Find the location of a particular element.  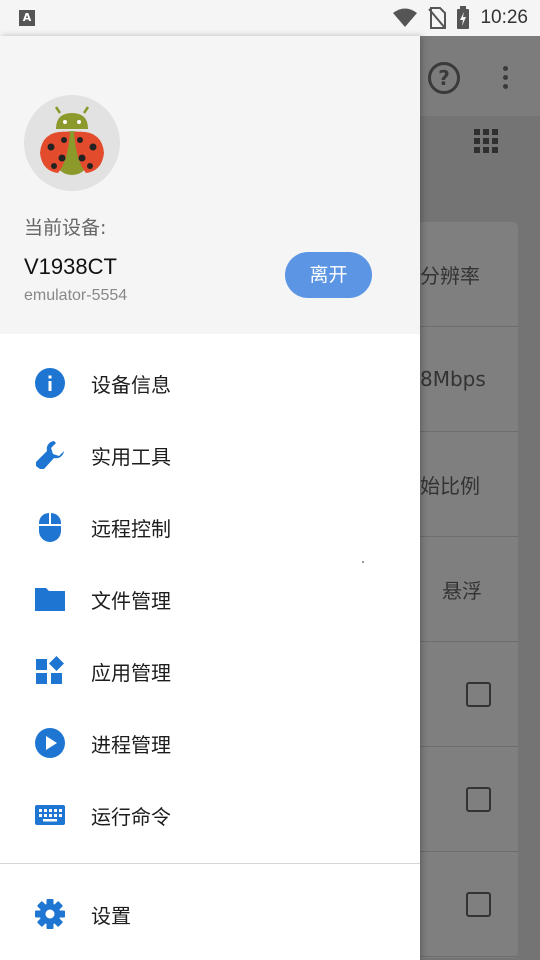

apps-icon is located at coordinates (50, 671).